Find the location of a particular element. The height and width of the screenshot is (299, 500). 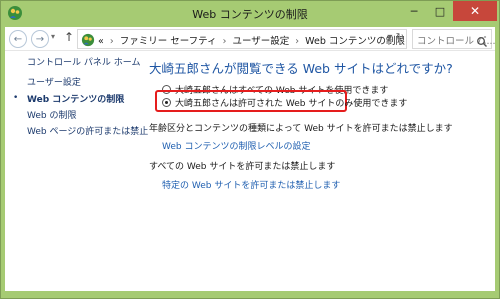

breadcrumb-item: ファミリー セーフティ is located at coordinates (168, 41).